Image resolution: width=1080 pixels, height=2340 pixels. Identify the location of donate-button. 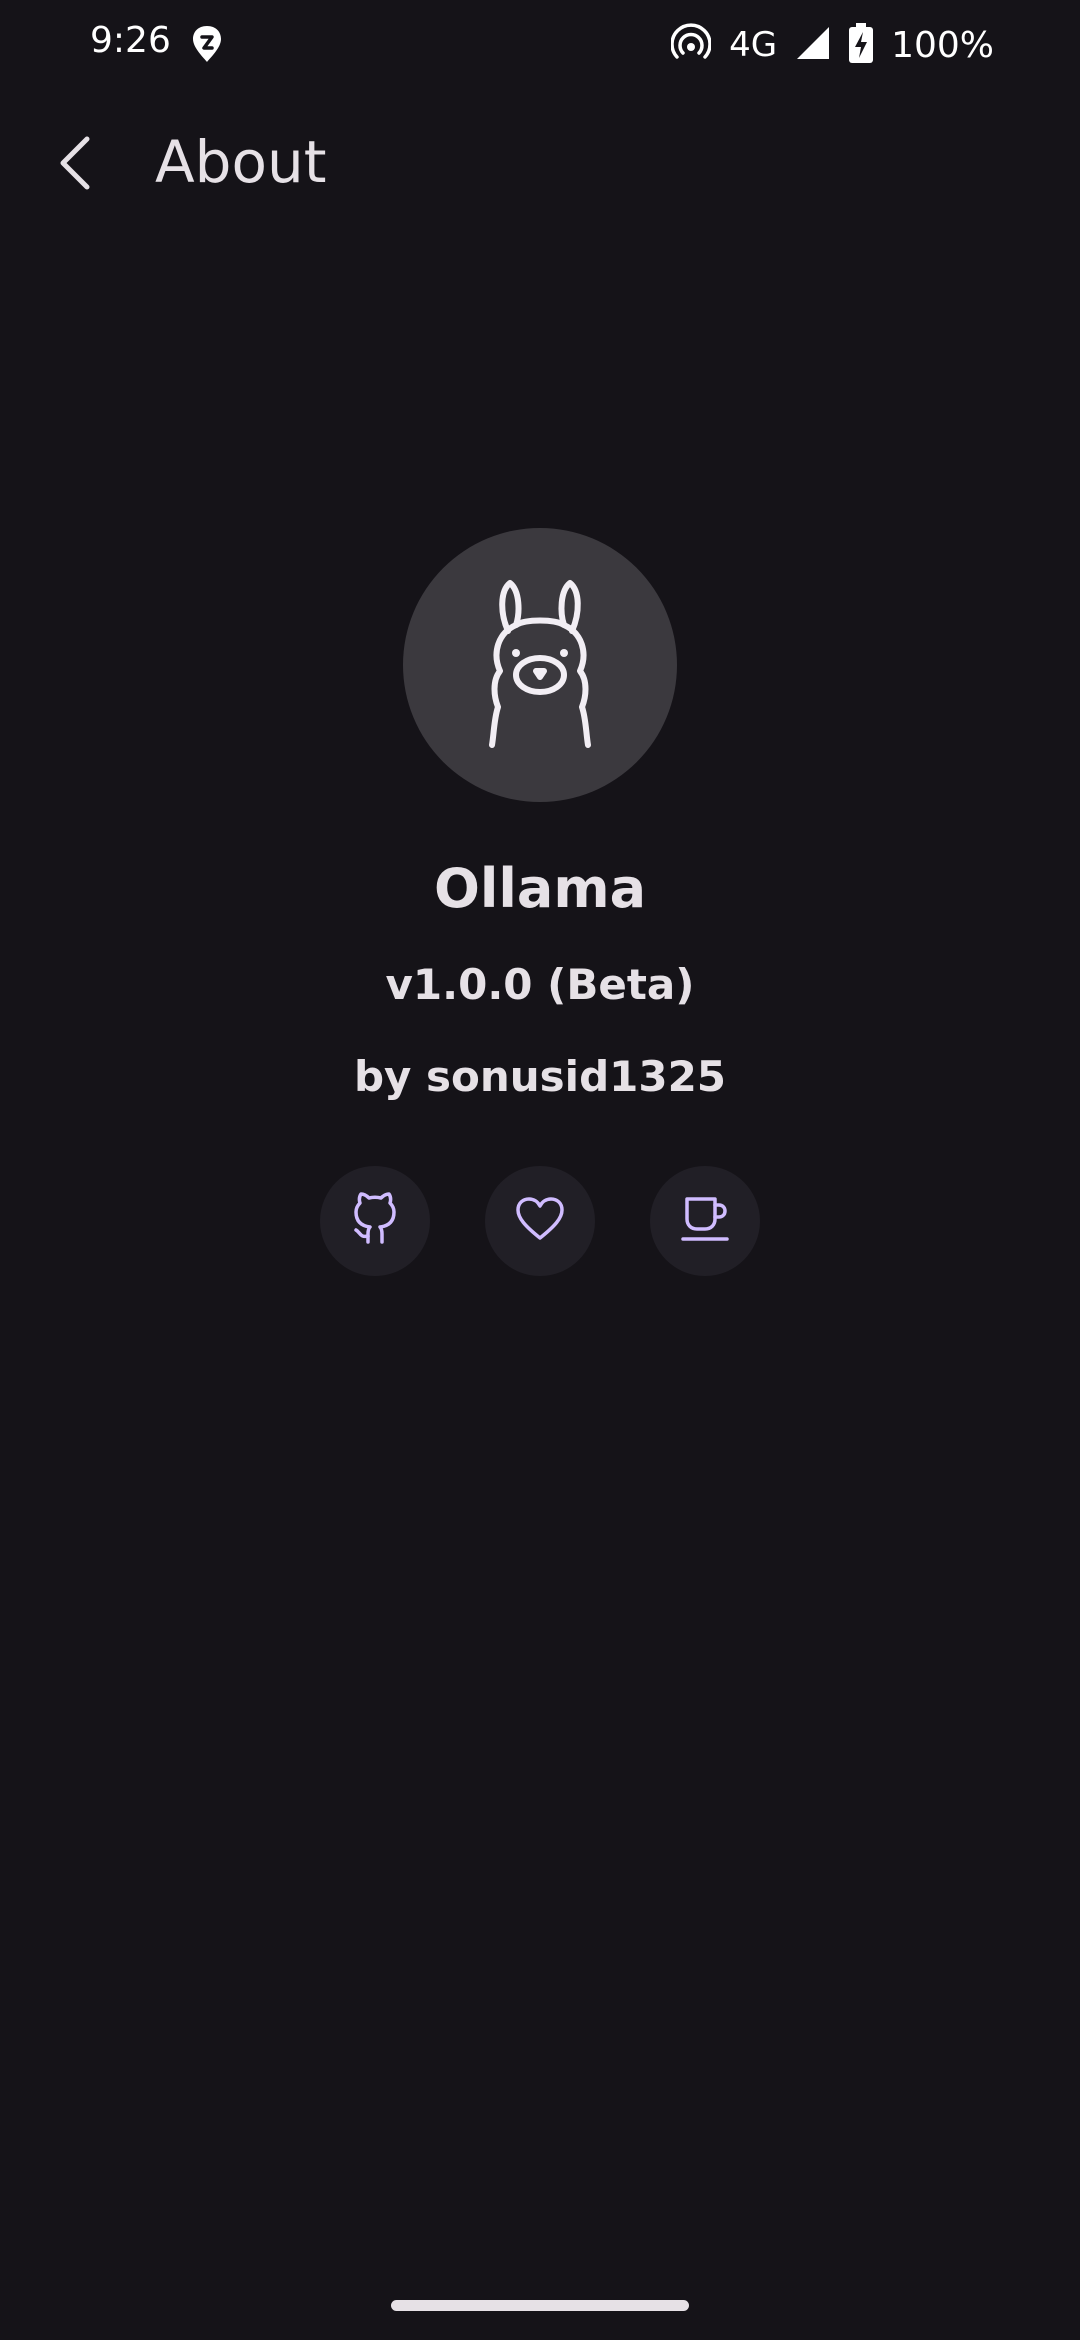
(540, 1221).